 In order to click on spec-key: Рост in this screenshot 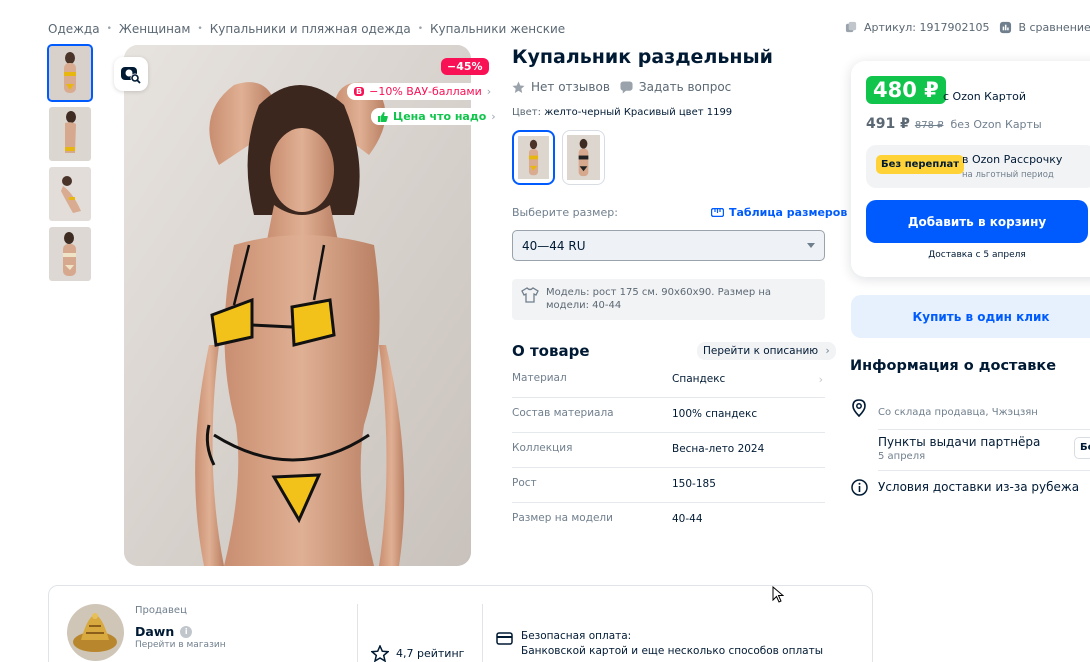, I will do `click(524, 483)`.